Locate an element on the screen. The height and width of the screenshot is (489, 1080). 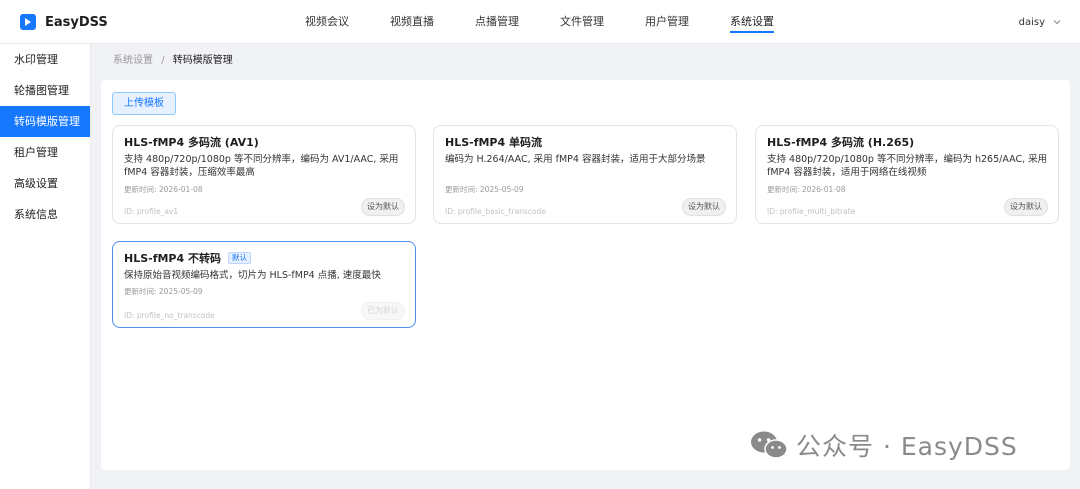
card-title-row: HLS-fMP4 单码流 is located at coordinates (493, 142).